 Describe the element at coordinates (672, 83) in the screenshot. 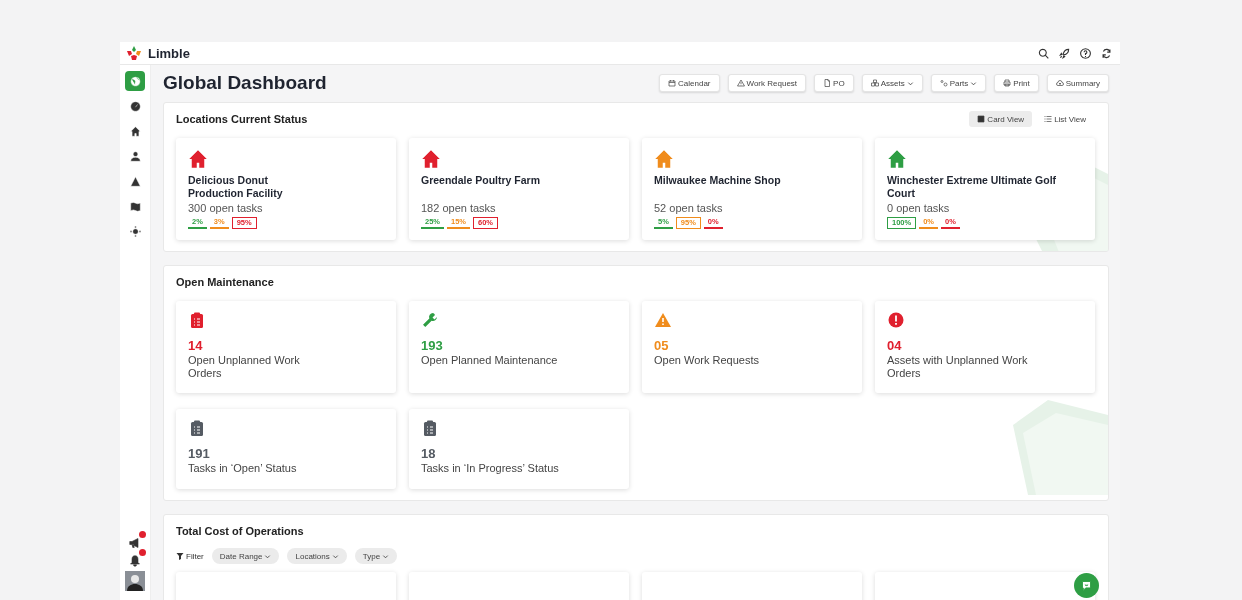

I see `calendar-icon` at that location.